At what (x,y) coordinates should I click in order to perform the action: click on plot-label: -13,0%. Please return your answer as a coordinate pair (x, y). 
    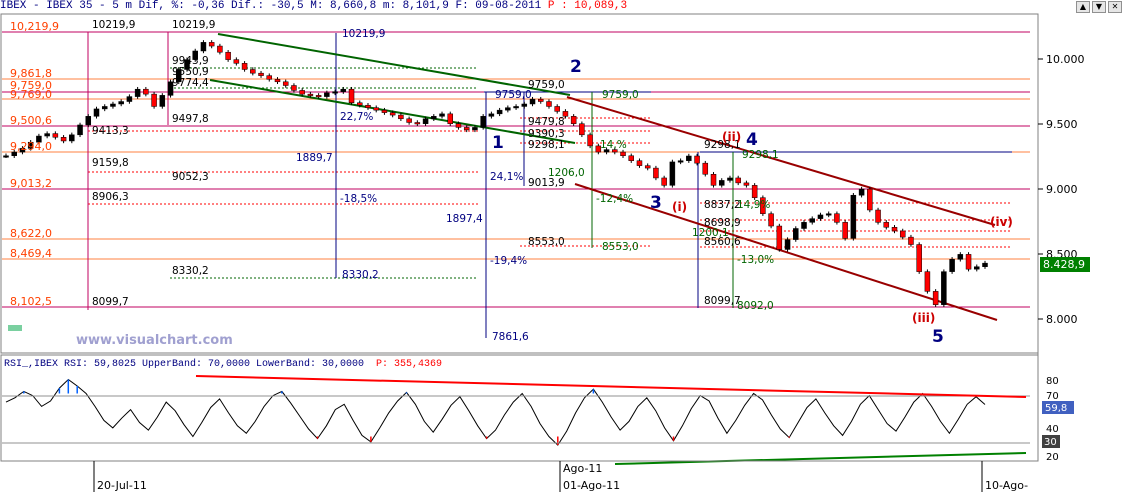
    Looking at the image, I should click on (755, 260).